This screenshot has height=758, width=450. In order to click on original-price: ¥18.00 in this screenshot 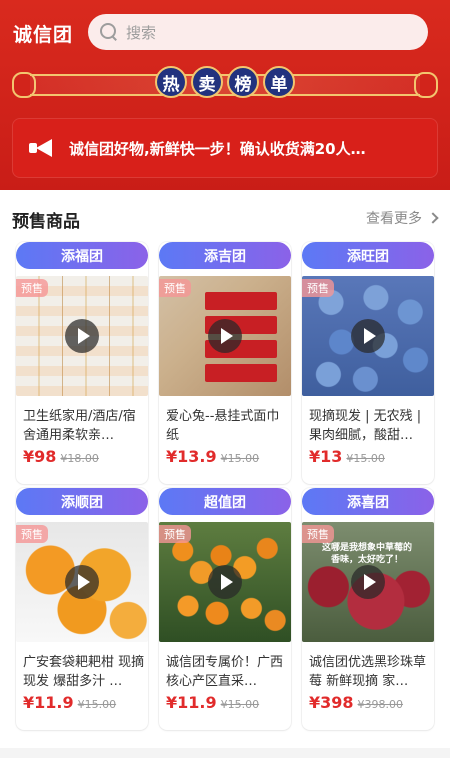, I will do `click(79, 458)`.